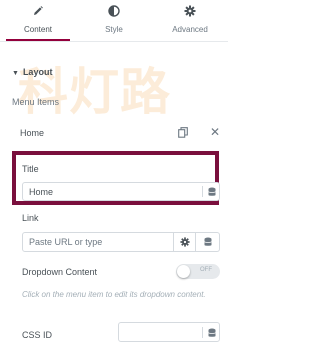 This screenshot has width=320, height=342. I want to click on tab-style-label: Style, so click(114, 29).